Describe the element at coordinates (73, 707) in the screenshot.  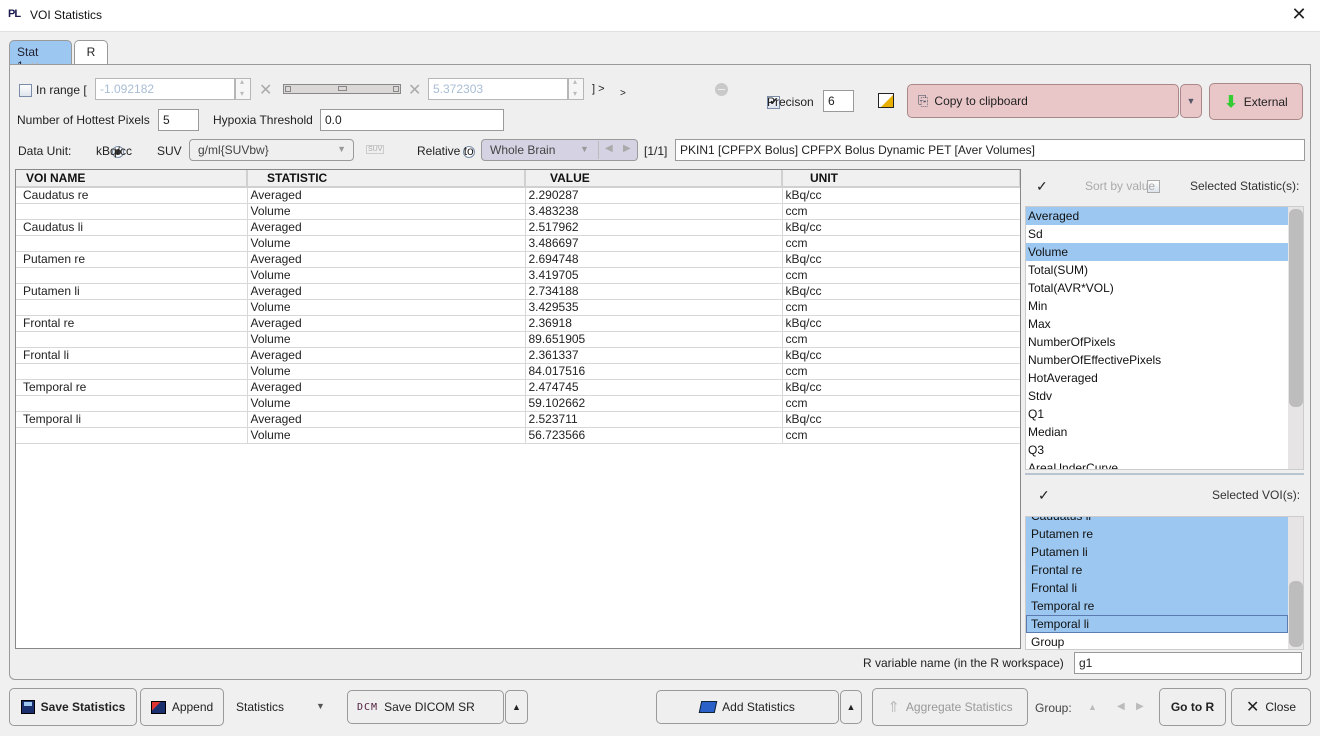
I see `save-statistics-button: Save Statistics` at that location.